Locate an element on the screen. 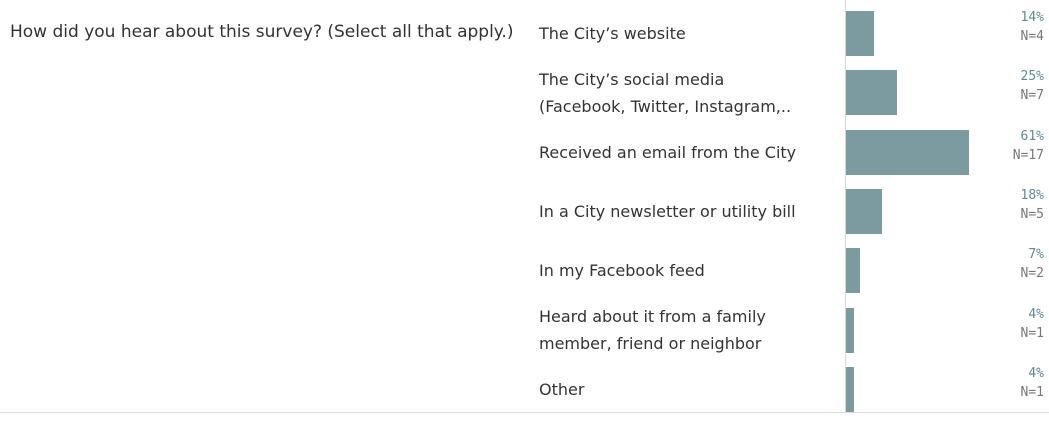 The height and width of the screenshot is (423, 1049). category-label-line: Other is located at coordinates (562, 389).